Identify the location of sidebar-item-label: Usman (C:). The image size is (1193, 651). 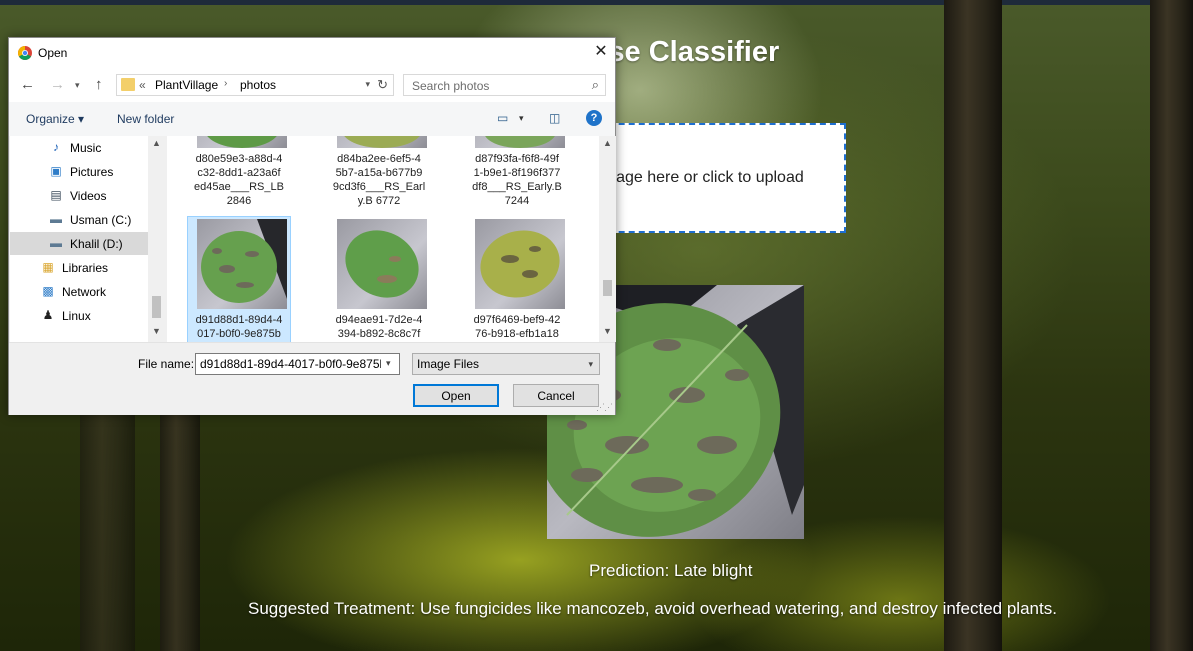
(101, 220).